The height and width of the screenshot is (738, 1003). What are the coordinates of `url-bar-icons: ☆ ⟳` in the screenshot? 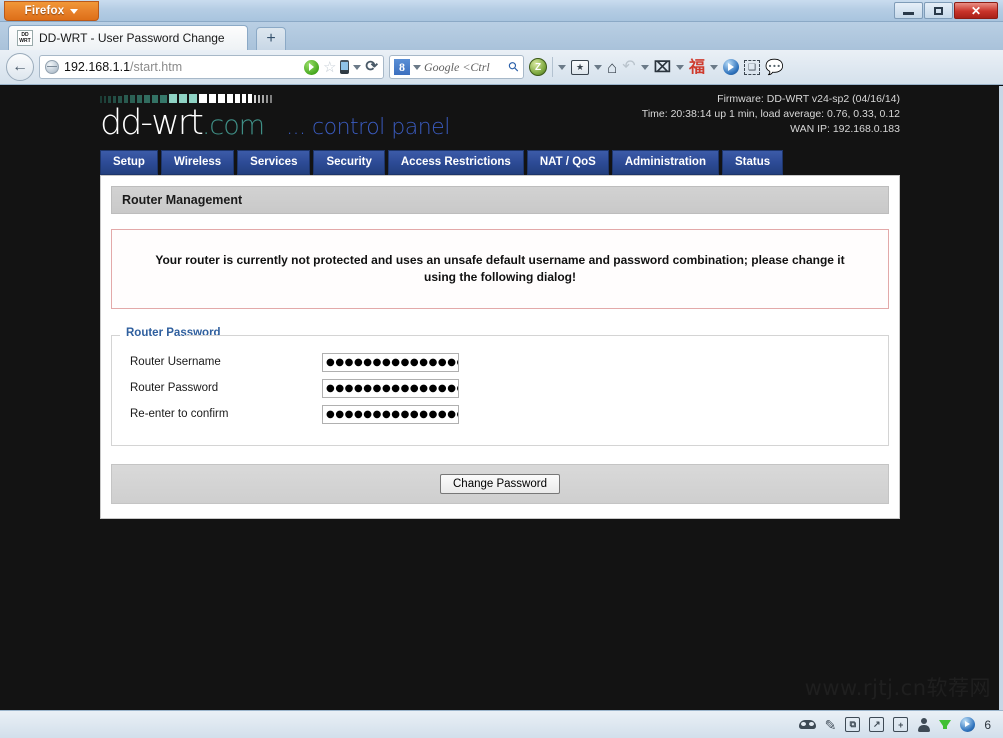 It's located at (340, 67).